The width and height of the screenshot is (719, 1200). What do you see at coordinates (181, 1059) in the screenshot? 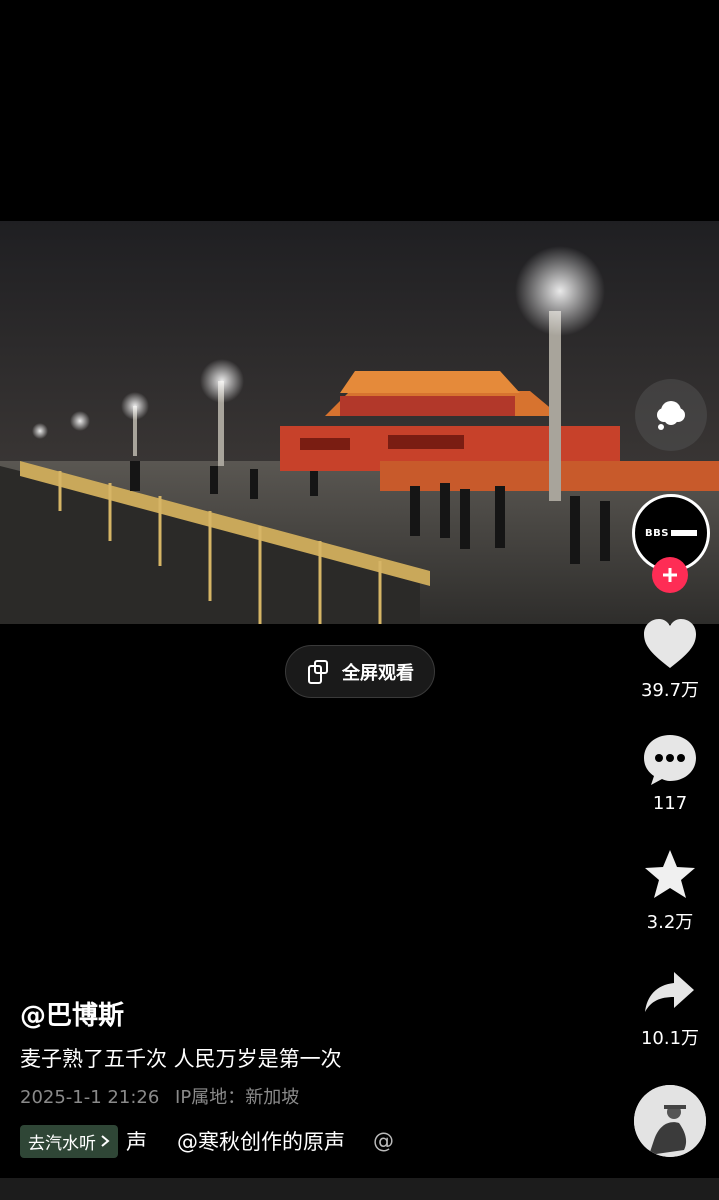
I see `post-description: 麦子熟了五千次 人民万岁是第一次` at bounding box center [181, 1059].